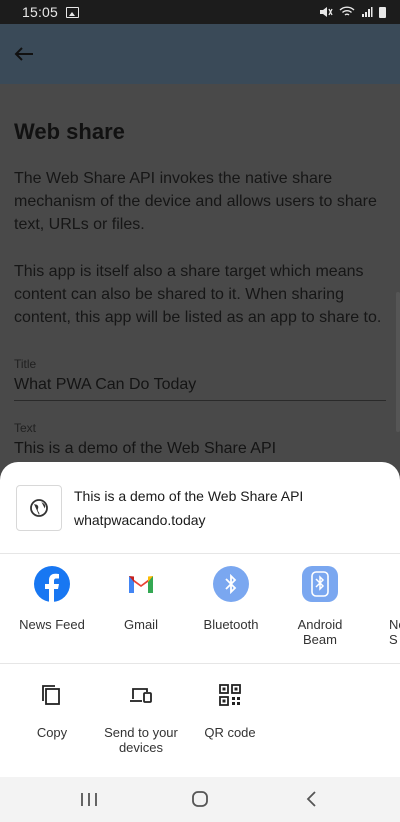 This screenshot has height=822, width=400. What do you see at coordinates (52, 732) in the screenshot?
I see `copy-label: Copy` at bounding box center [52, 732].